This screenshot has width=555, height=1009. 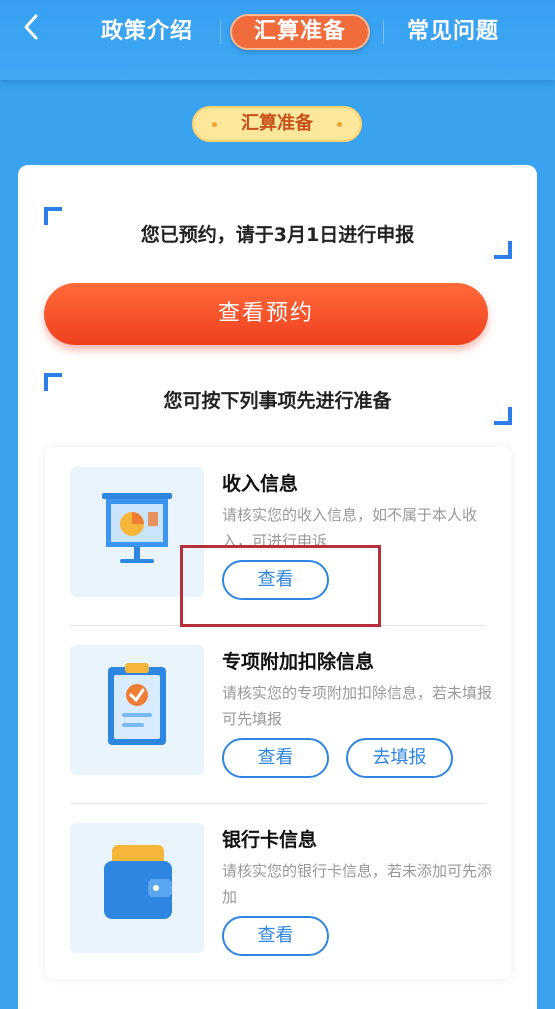 What do you see at coordinates (137, 704) in the screenshot?
I see `clipboard-check-icon` at bounding box center [137, 704].